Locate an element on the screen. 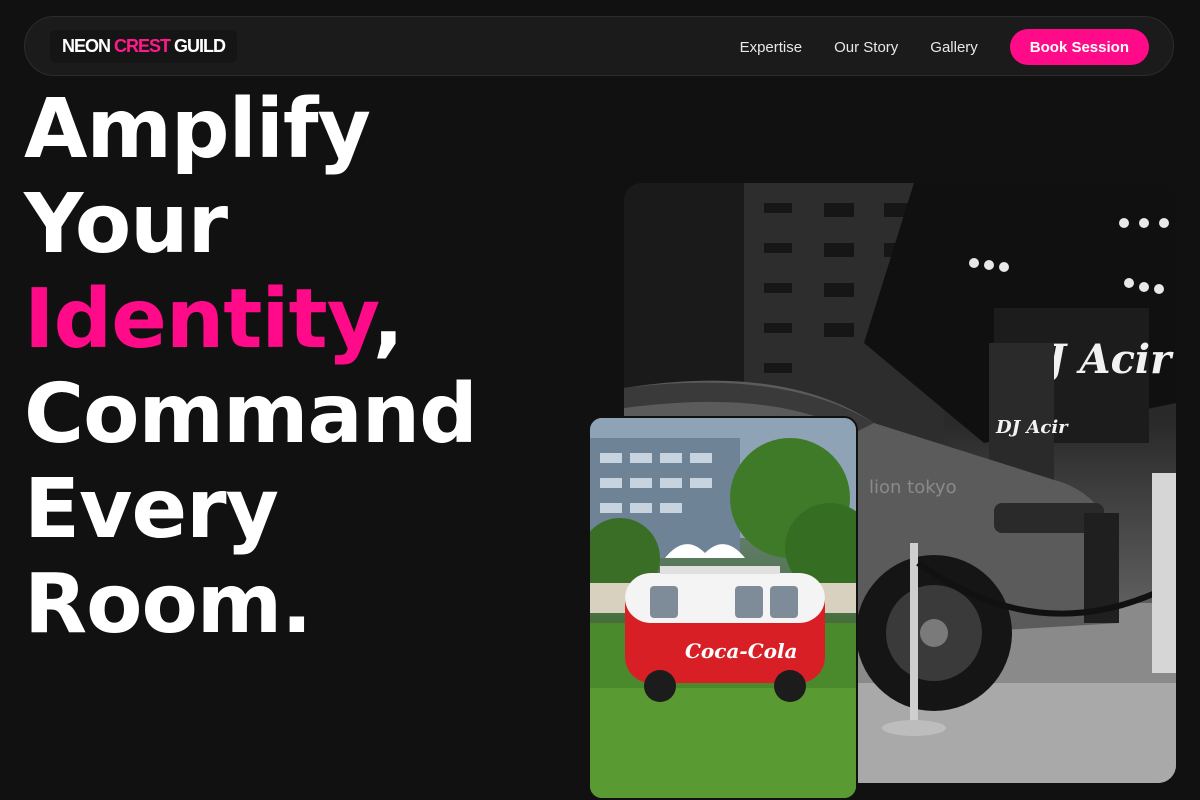  hero-comma: , is located at coordinates (388, 319).